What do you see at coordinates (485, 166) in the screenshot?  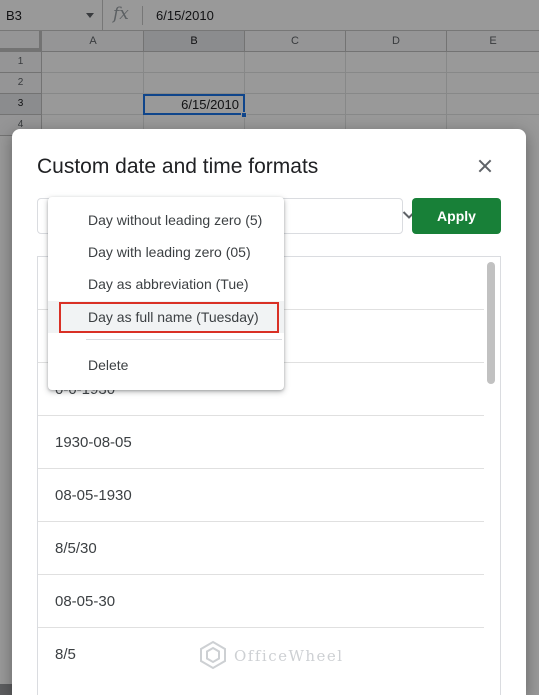 I see `close-icon` at bounding box center [485, 166].